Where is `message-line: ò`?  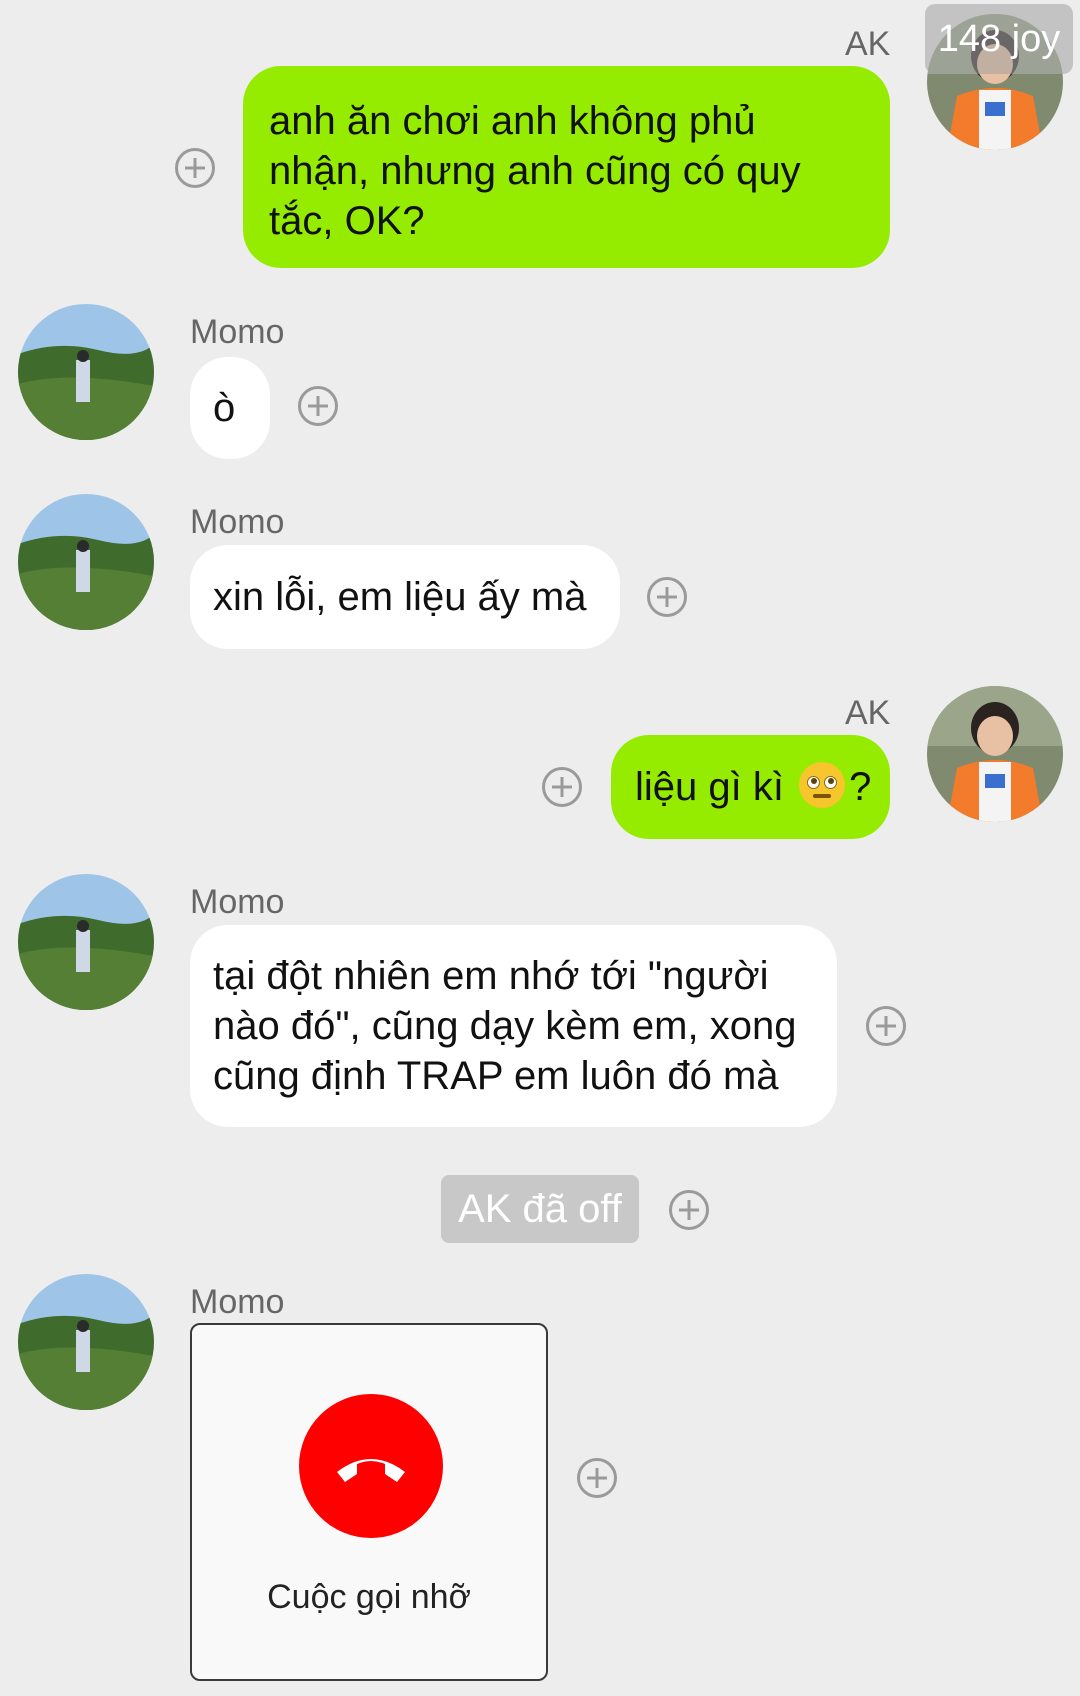 message-line: ò is located at coordinates (224, 408).